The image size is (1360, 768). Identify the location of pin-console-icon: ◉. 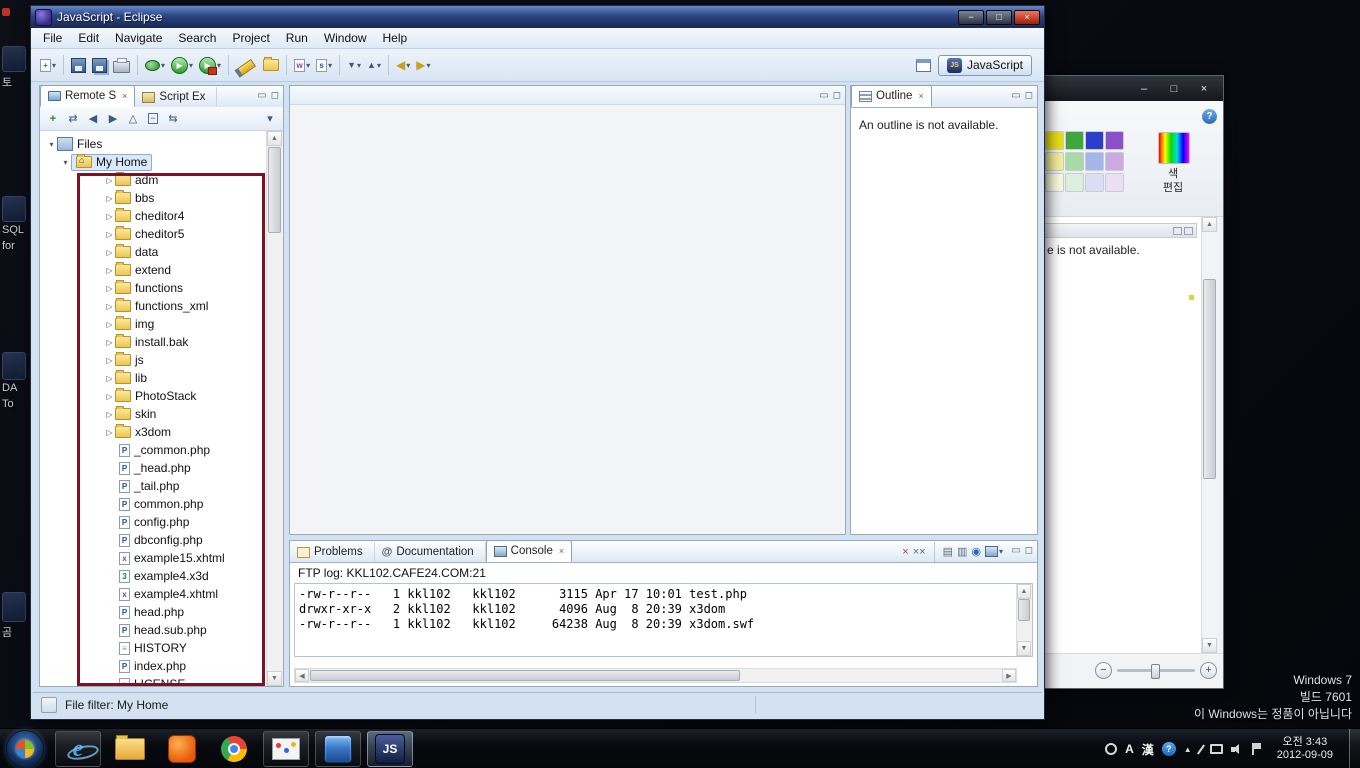
(976, 551).